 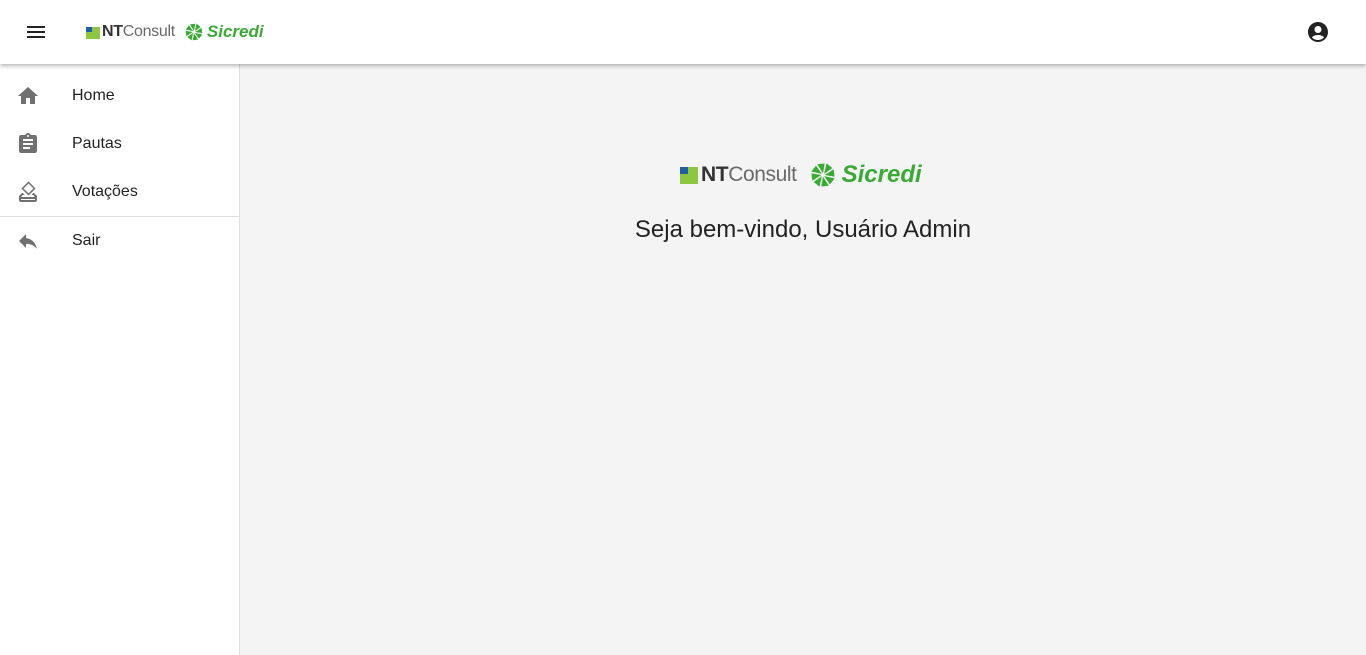 I want to click on sidebar-item-votacoes: Votações, so click(x=119, y=192).